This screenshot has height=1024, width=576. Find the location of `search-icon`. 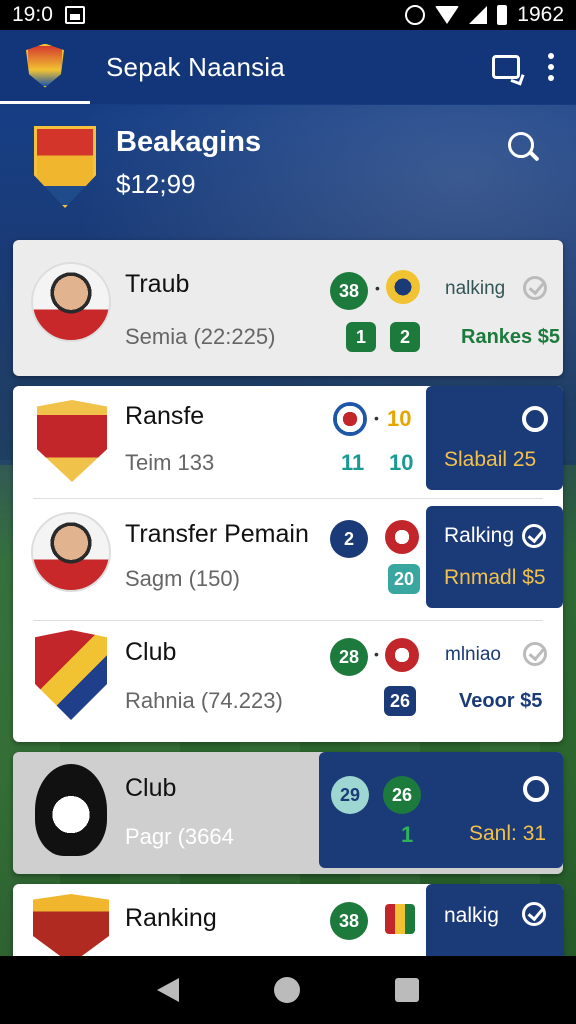

search-icon is located at coordinates (525, 149).